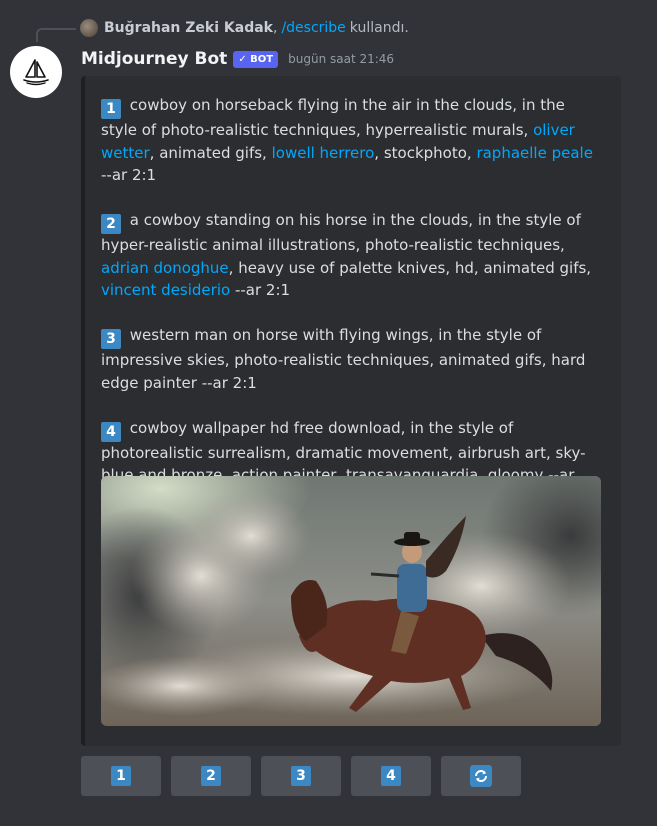  What do you see at coordinates (423, 152) in the screenshot?
I see `prompt-text: , stockphoto,` at bounding box center [423, 152].